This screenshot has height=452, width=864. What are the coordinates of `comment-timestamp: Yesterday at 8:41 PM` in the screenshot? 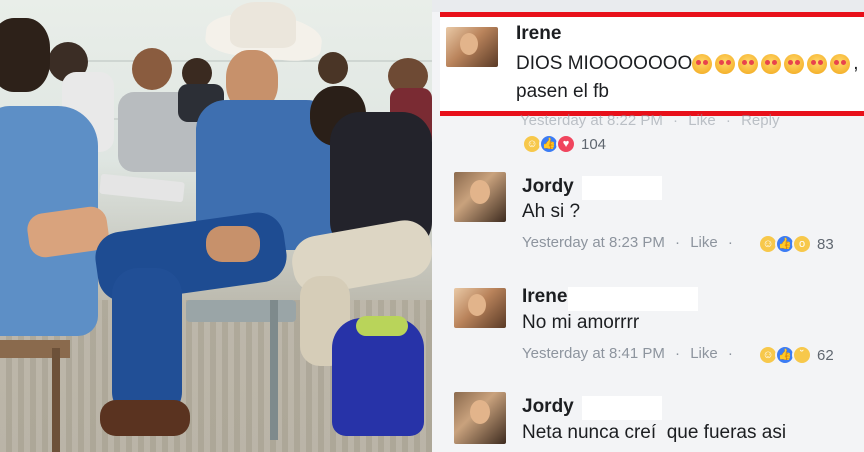 It's located at (593, 353).